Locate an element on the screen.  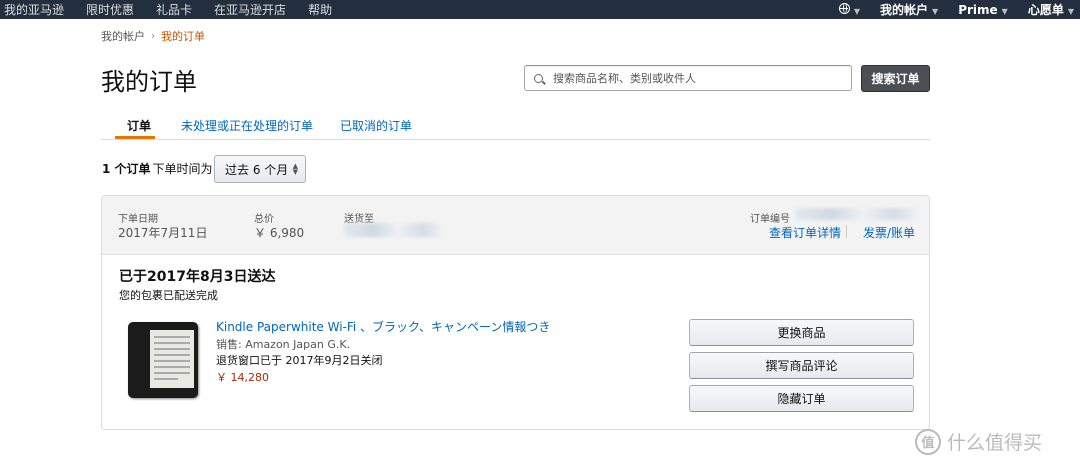
product-seller: 销售: Amazon Japan G.K. is located at coordinates (283, 344).